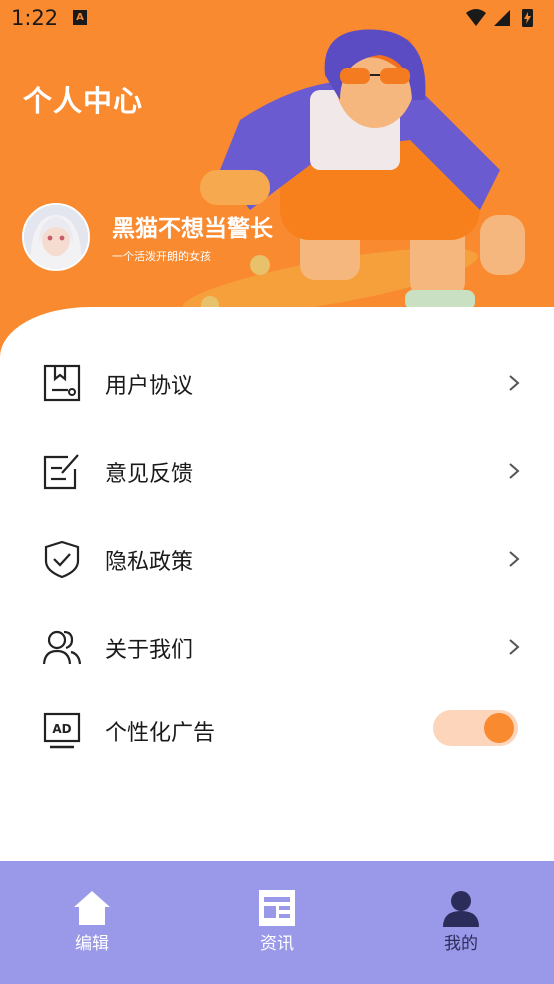 This screenshot has width=554, height=984. Describe the element at coordinates (277, 471) in the screenshot. I see `menu-item-feedback: 意见反馈` at that location.